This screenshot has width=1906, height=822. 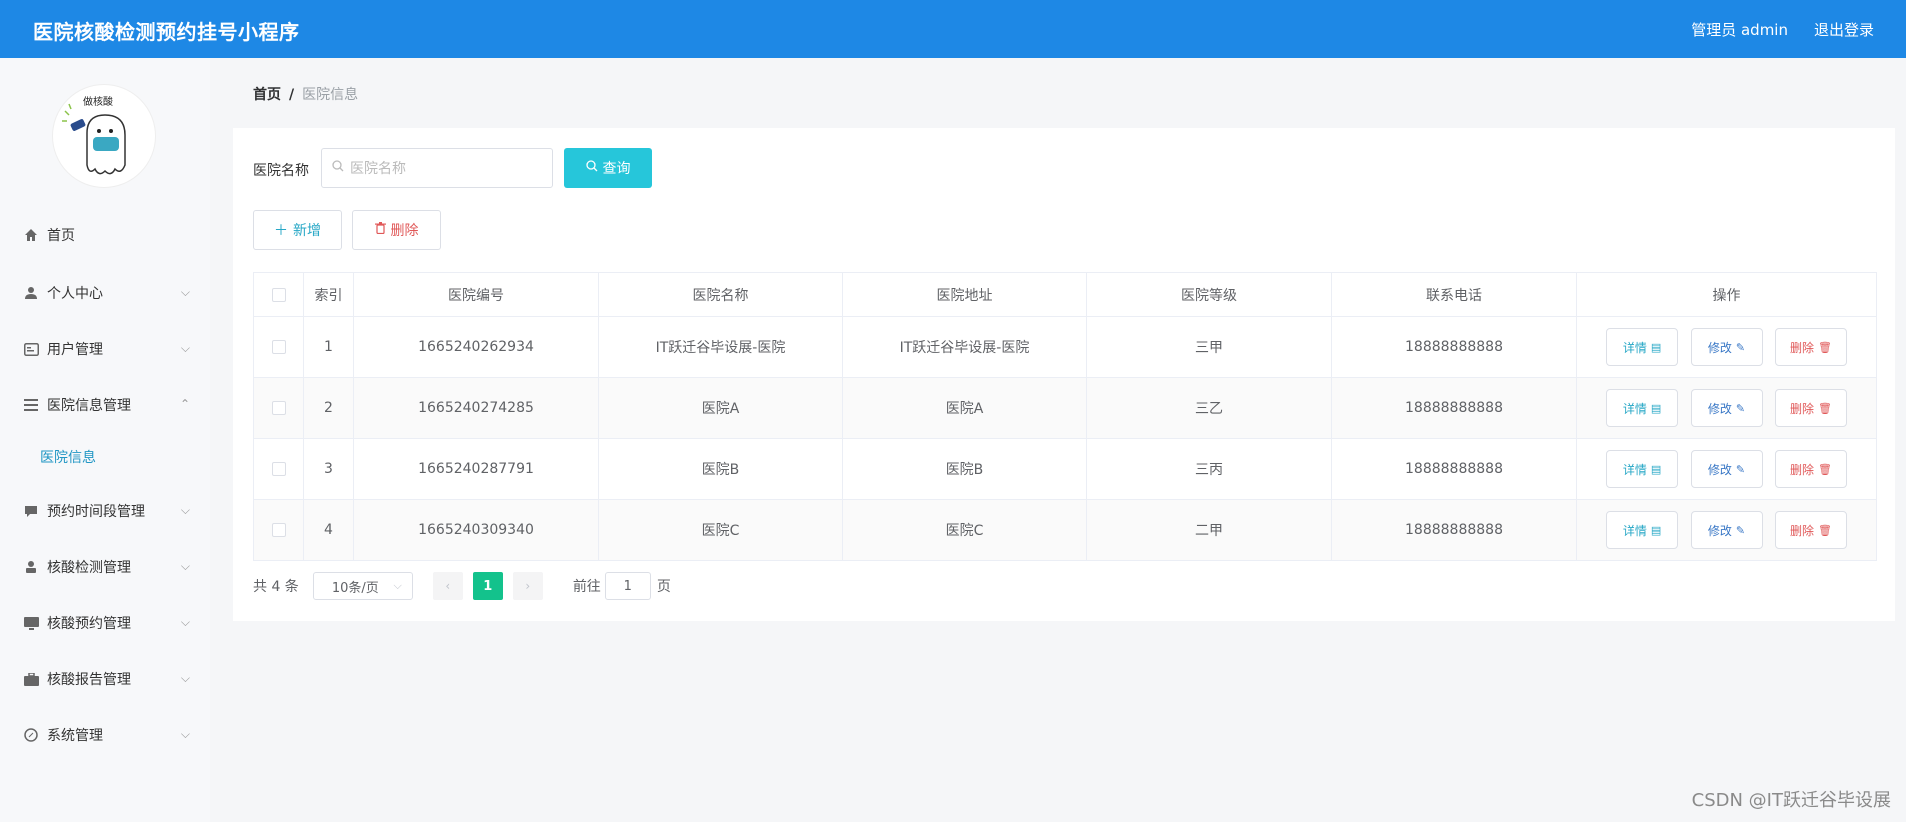 I want to click on cell-name: 医院C, so click(x=720, y=530).